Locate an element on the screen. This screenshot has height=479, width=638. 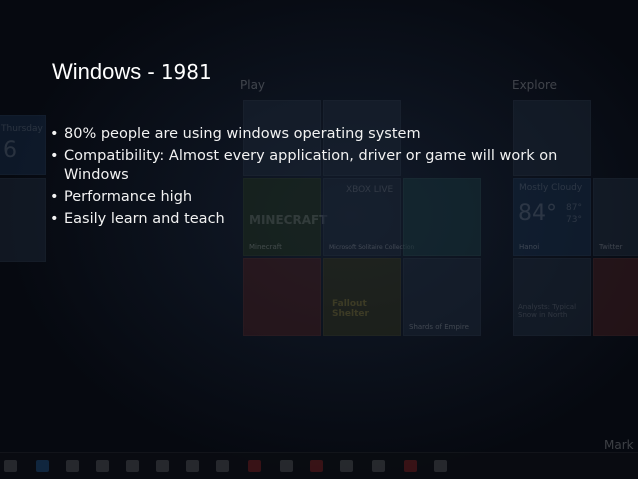
title-text: Windows is located at coordinates (97, 71).